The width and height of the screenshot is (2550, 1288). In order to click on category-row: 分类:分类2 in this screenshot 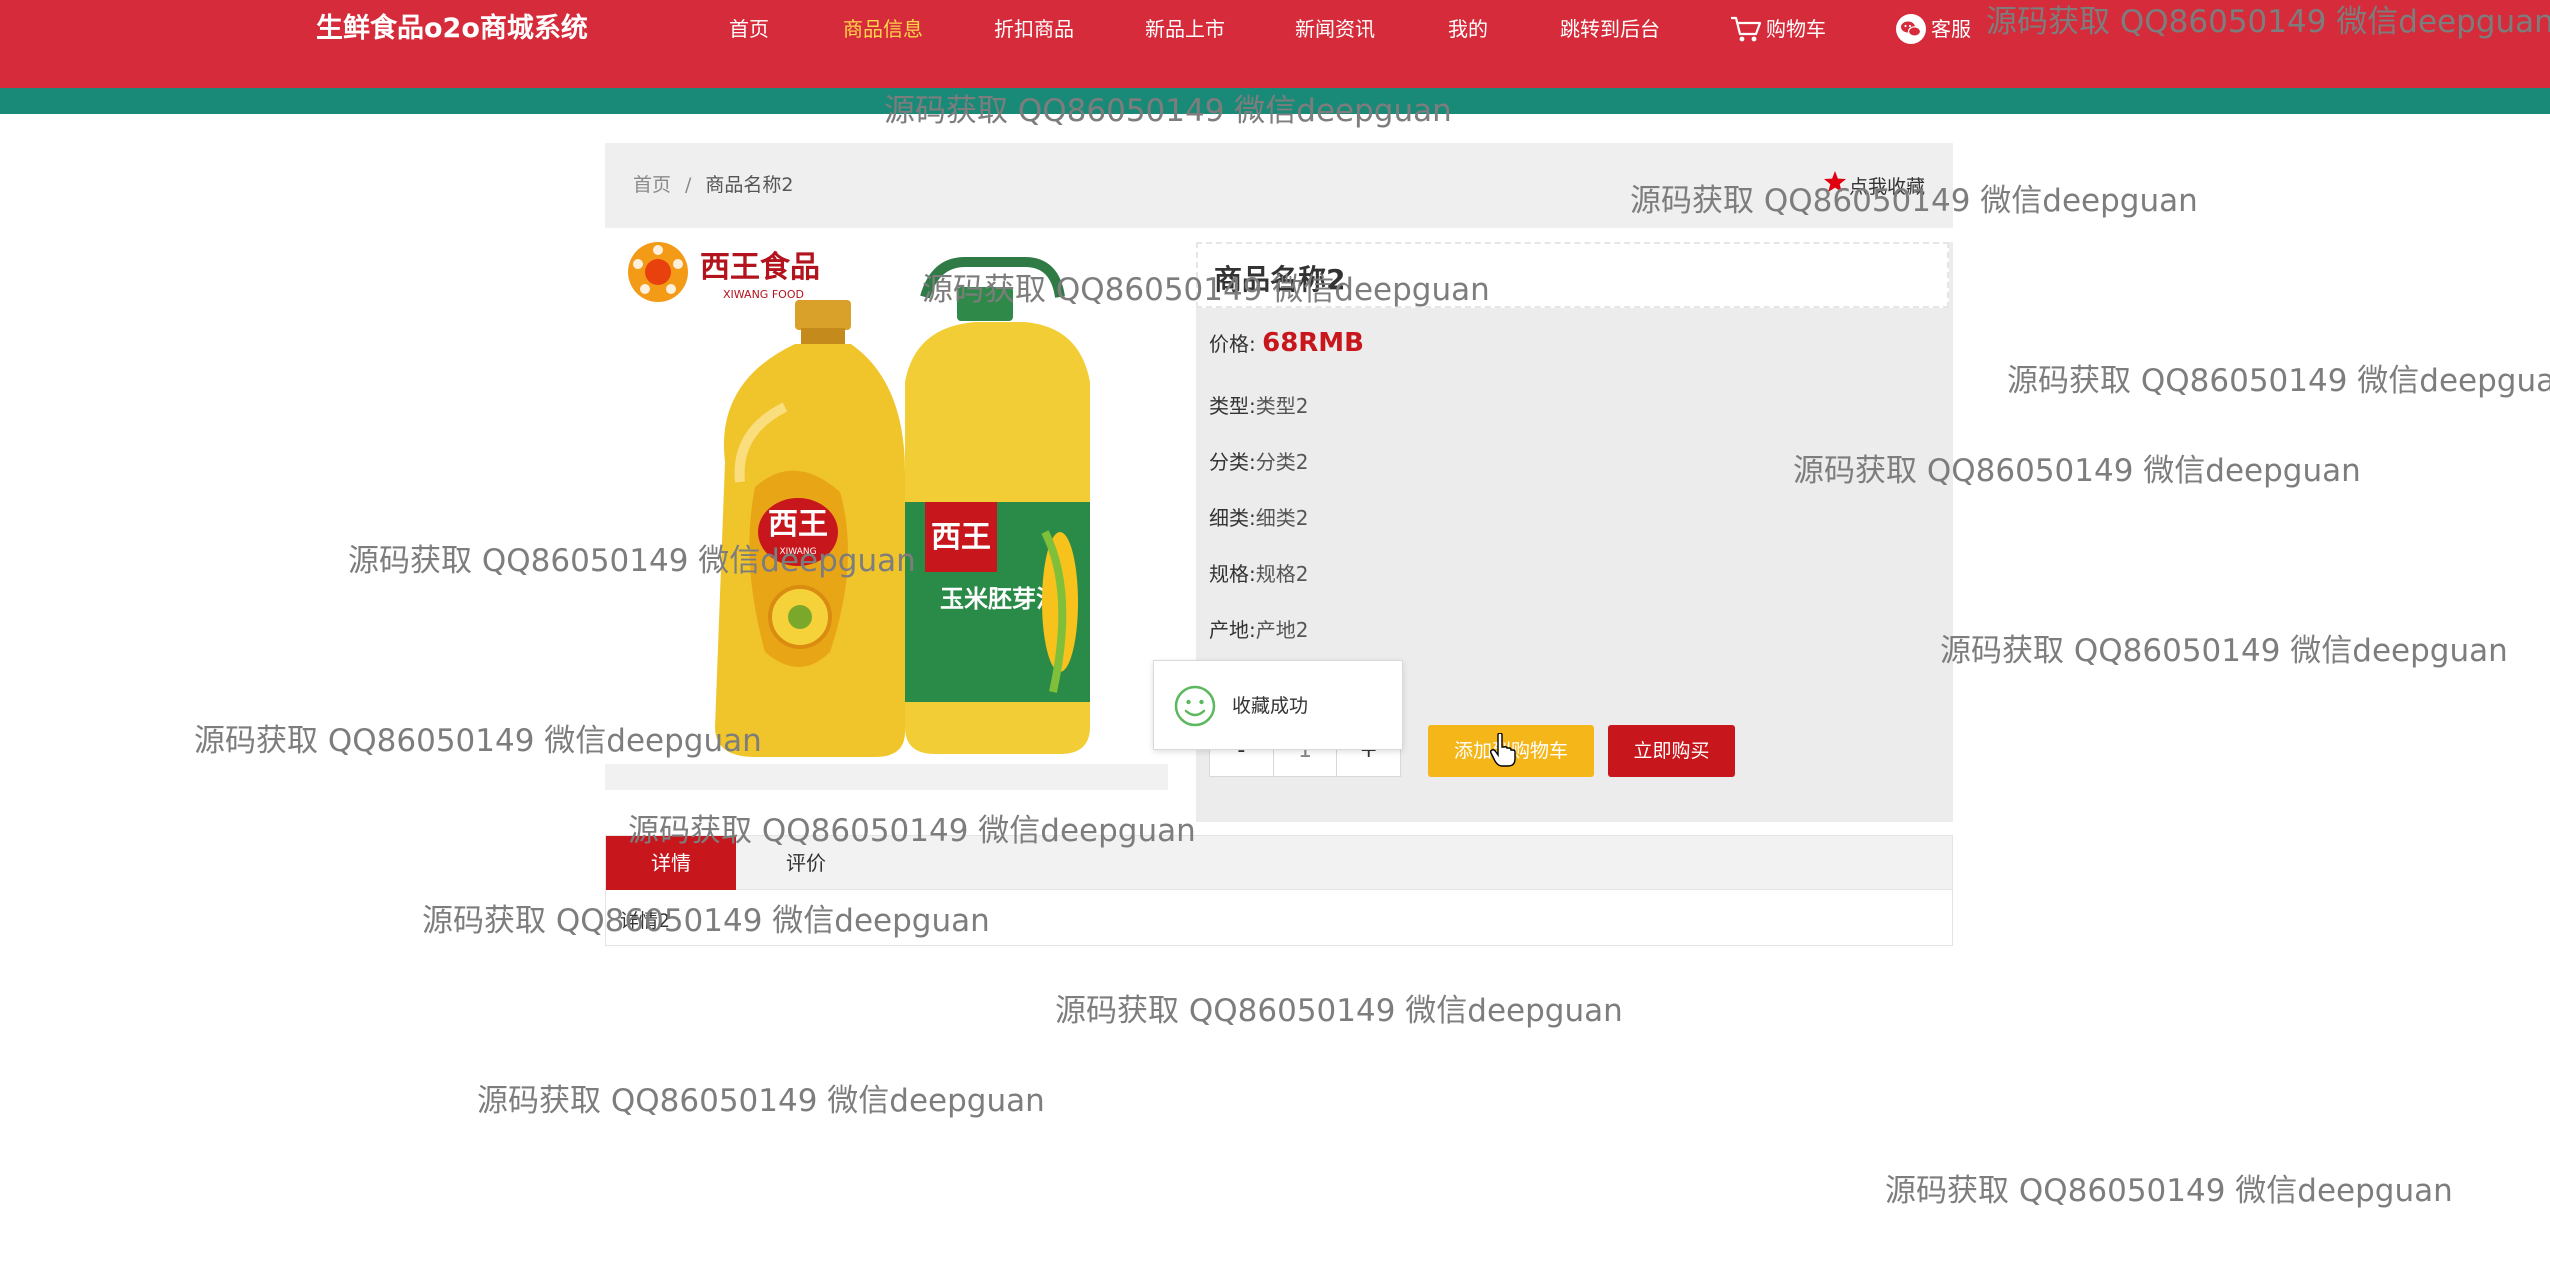, I will do `click(1258, 460)`.